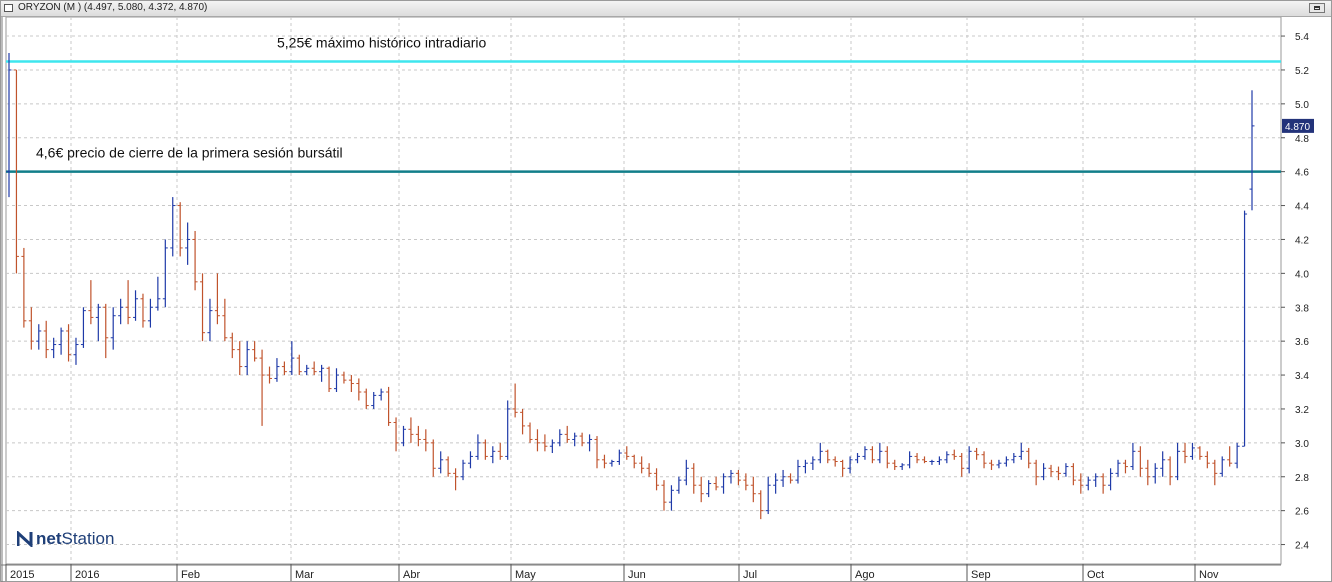 This screenshot has height=582, width=1332. I want to click on netstation-logo-icon, so click(25, 539).